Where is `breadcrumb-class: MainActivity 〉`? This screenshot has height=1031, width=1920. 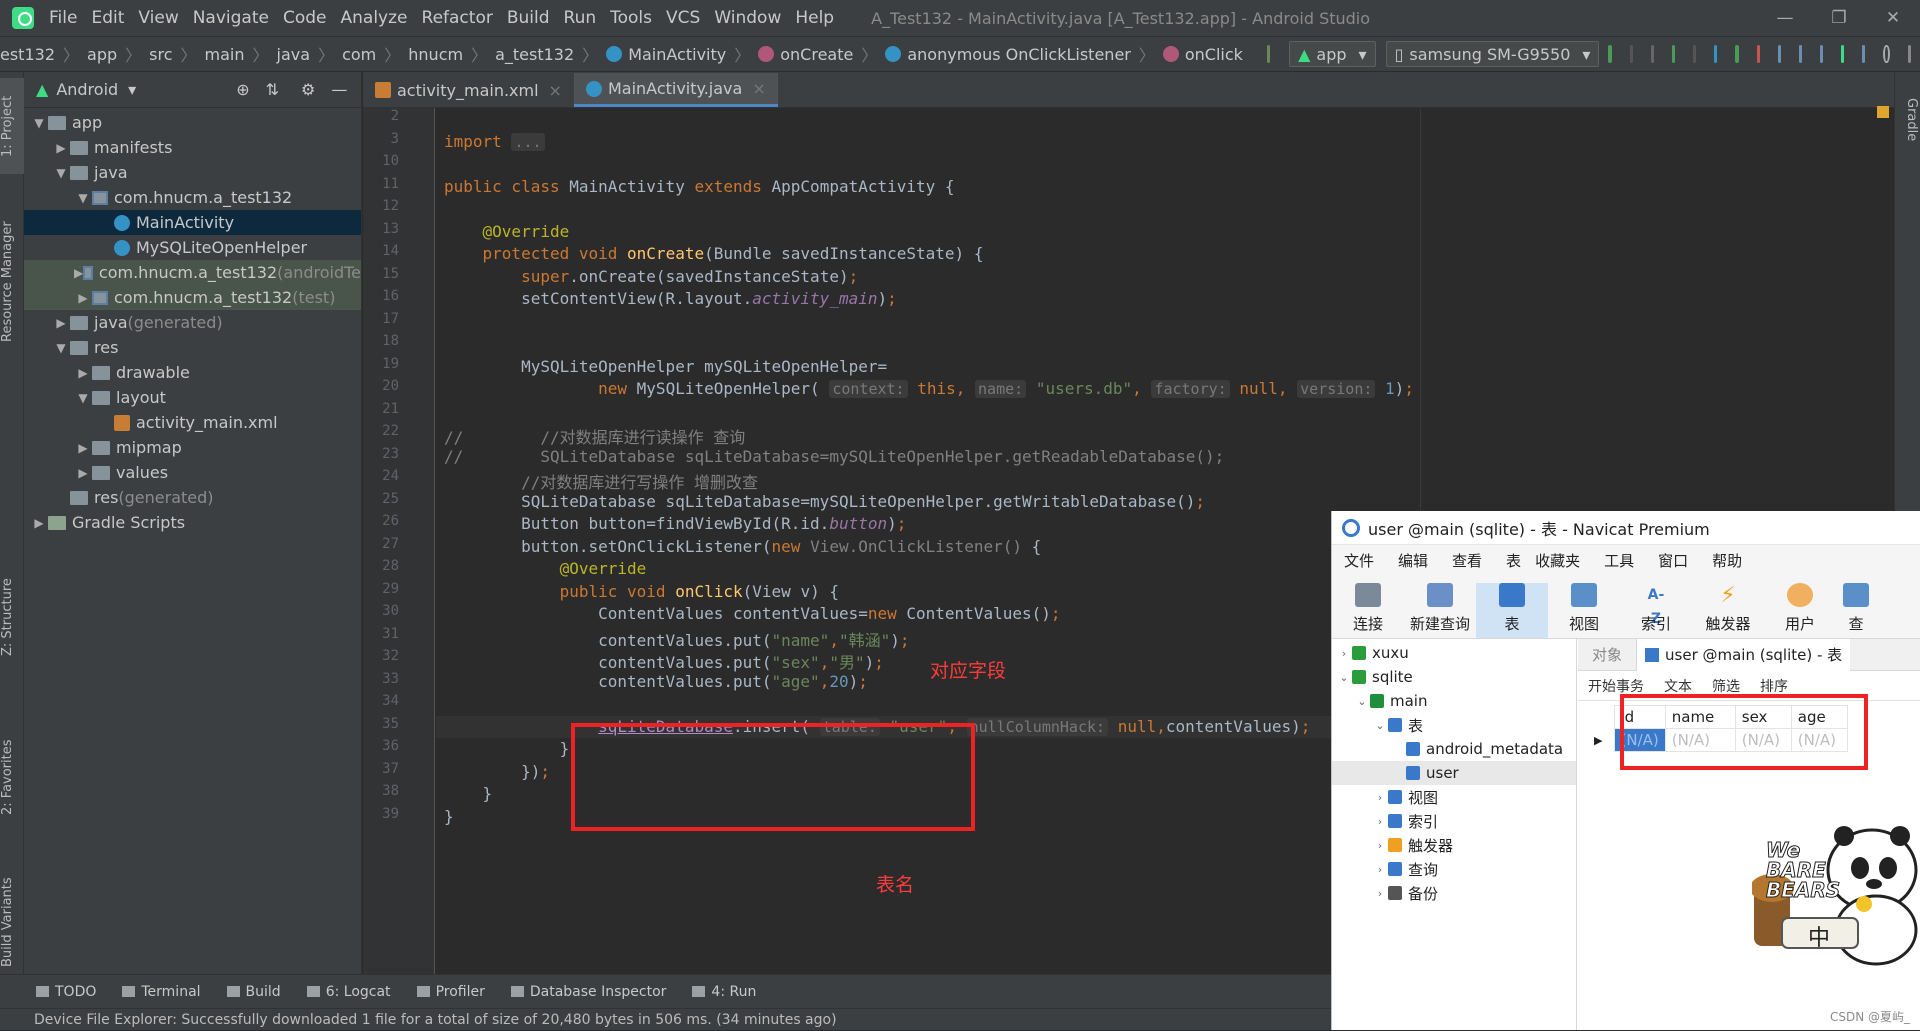
breadcrumb-class: MainActivity 〉 is located at coordinates (682, 54).